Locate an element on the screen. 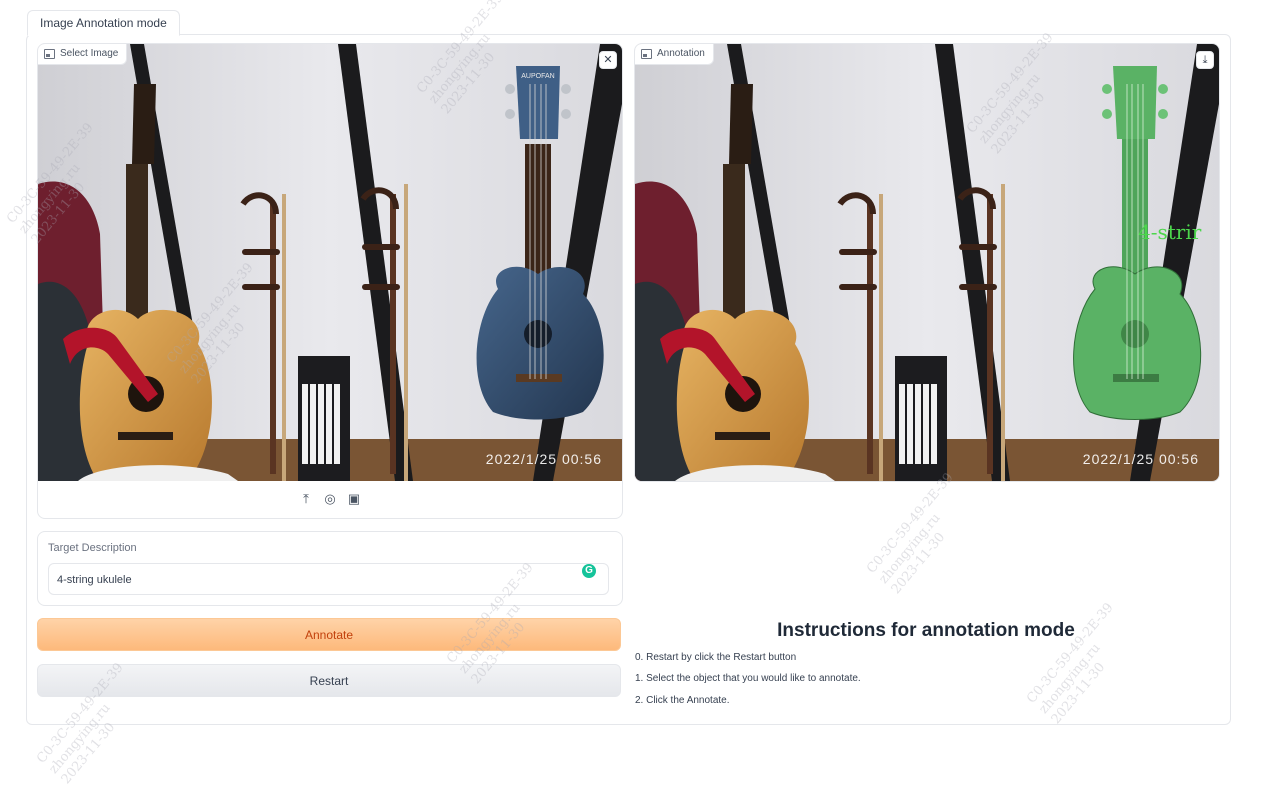  target-description-panel: Target Description 4-string ukulele is located at coordinates (330, 568).